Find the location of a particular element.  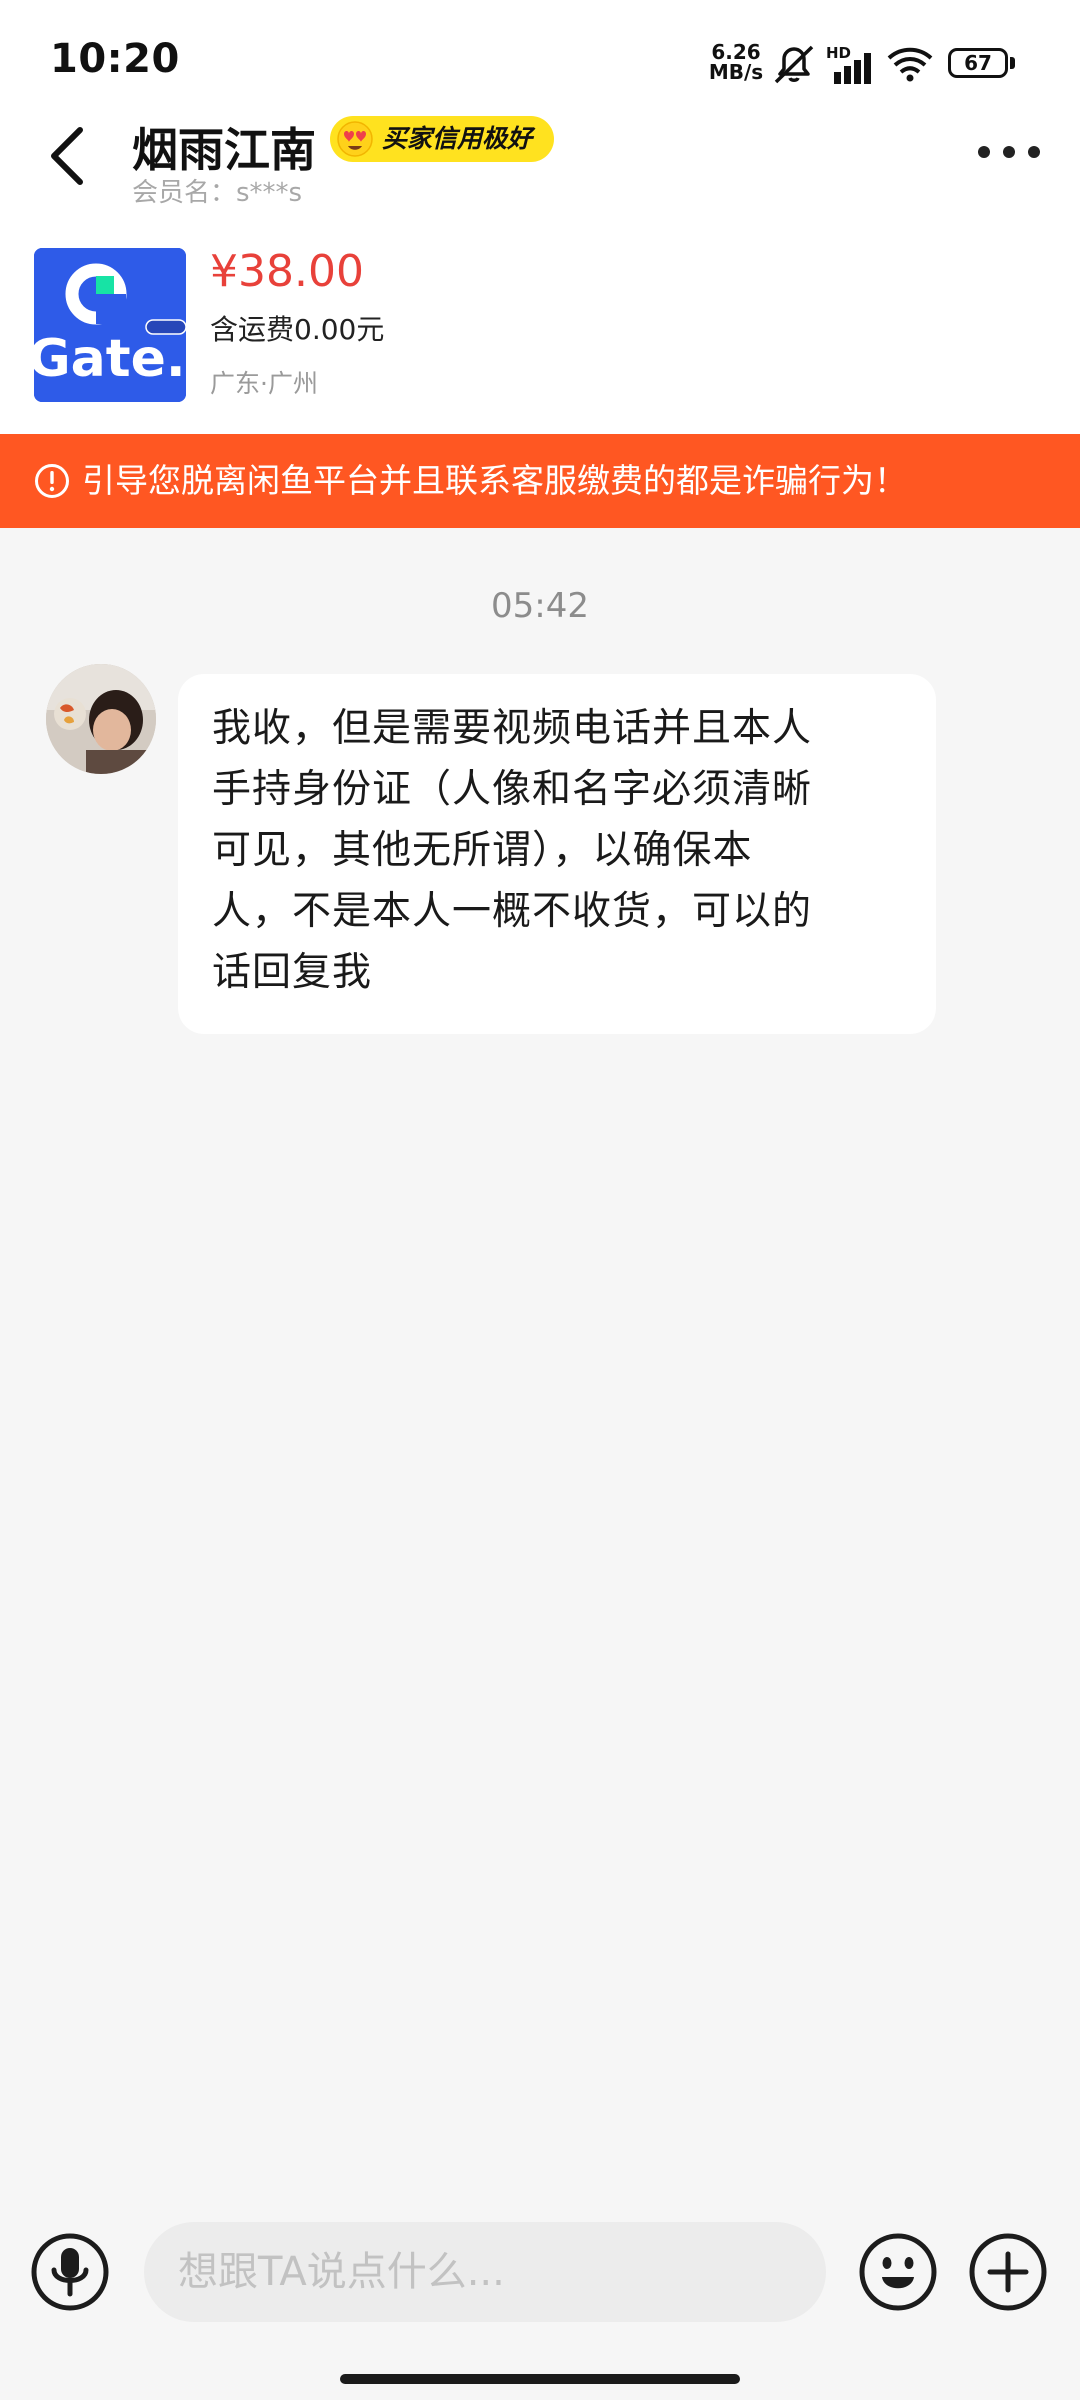

message-line: 我收，但是需要视频电话并且本人 is located at coordinates (512, 728).